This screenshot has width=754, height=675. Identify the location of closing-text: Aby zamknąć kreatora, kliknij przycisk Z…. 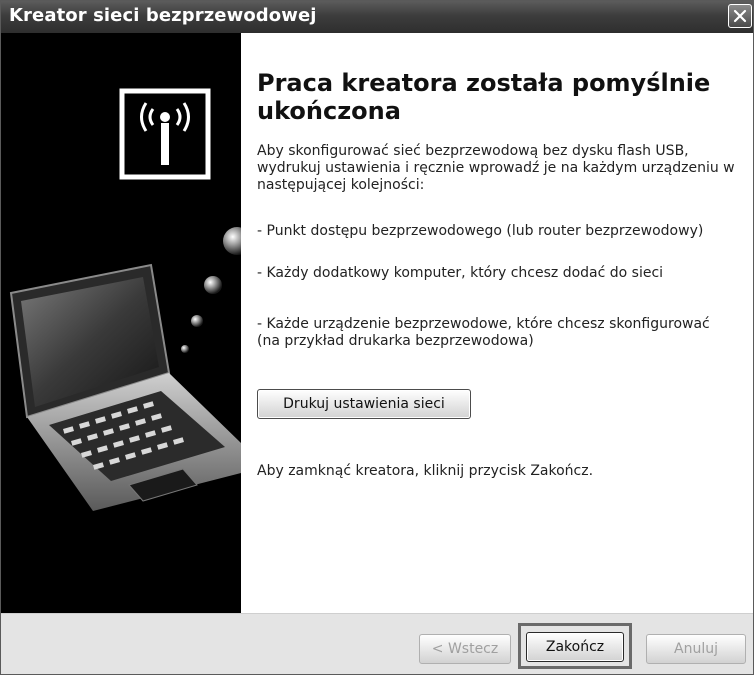
(425, 471).